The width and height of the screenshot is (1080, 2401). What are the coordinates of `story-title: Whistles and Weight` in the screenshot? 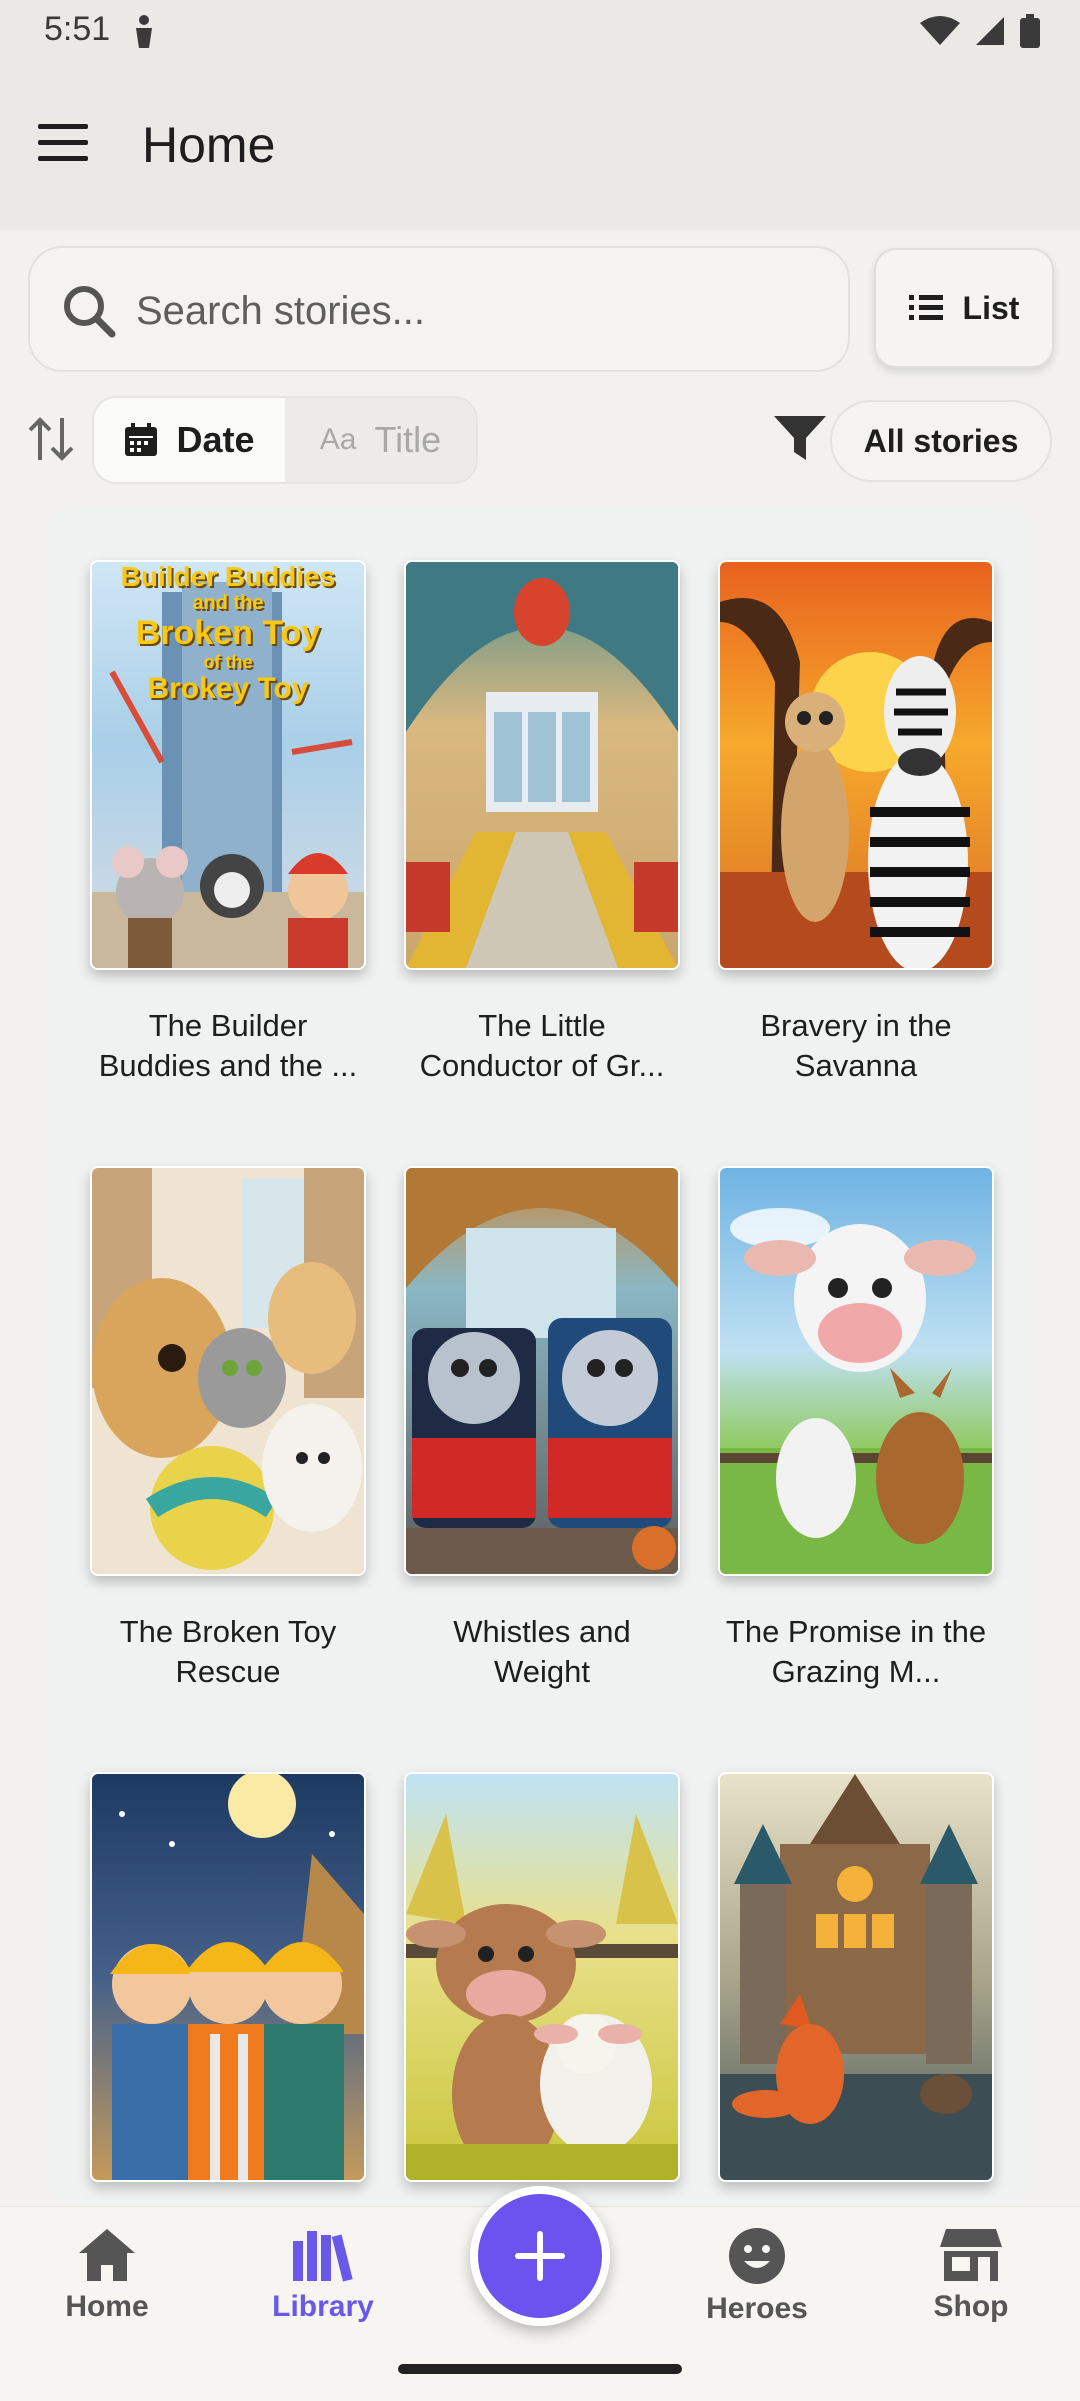 It's located at (542, 1651).